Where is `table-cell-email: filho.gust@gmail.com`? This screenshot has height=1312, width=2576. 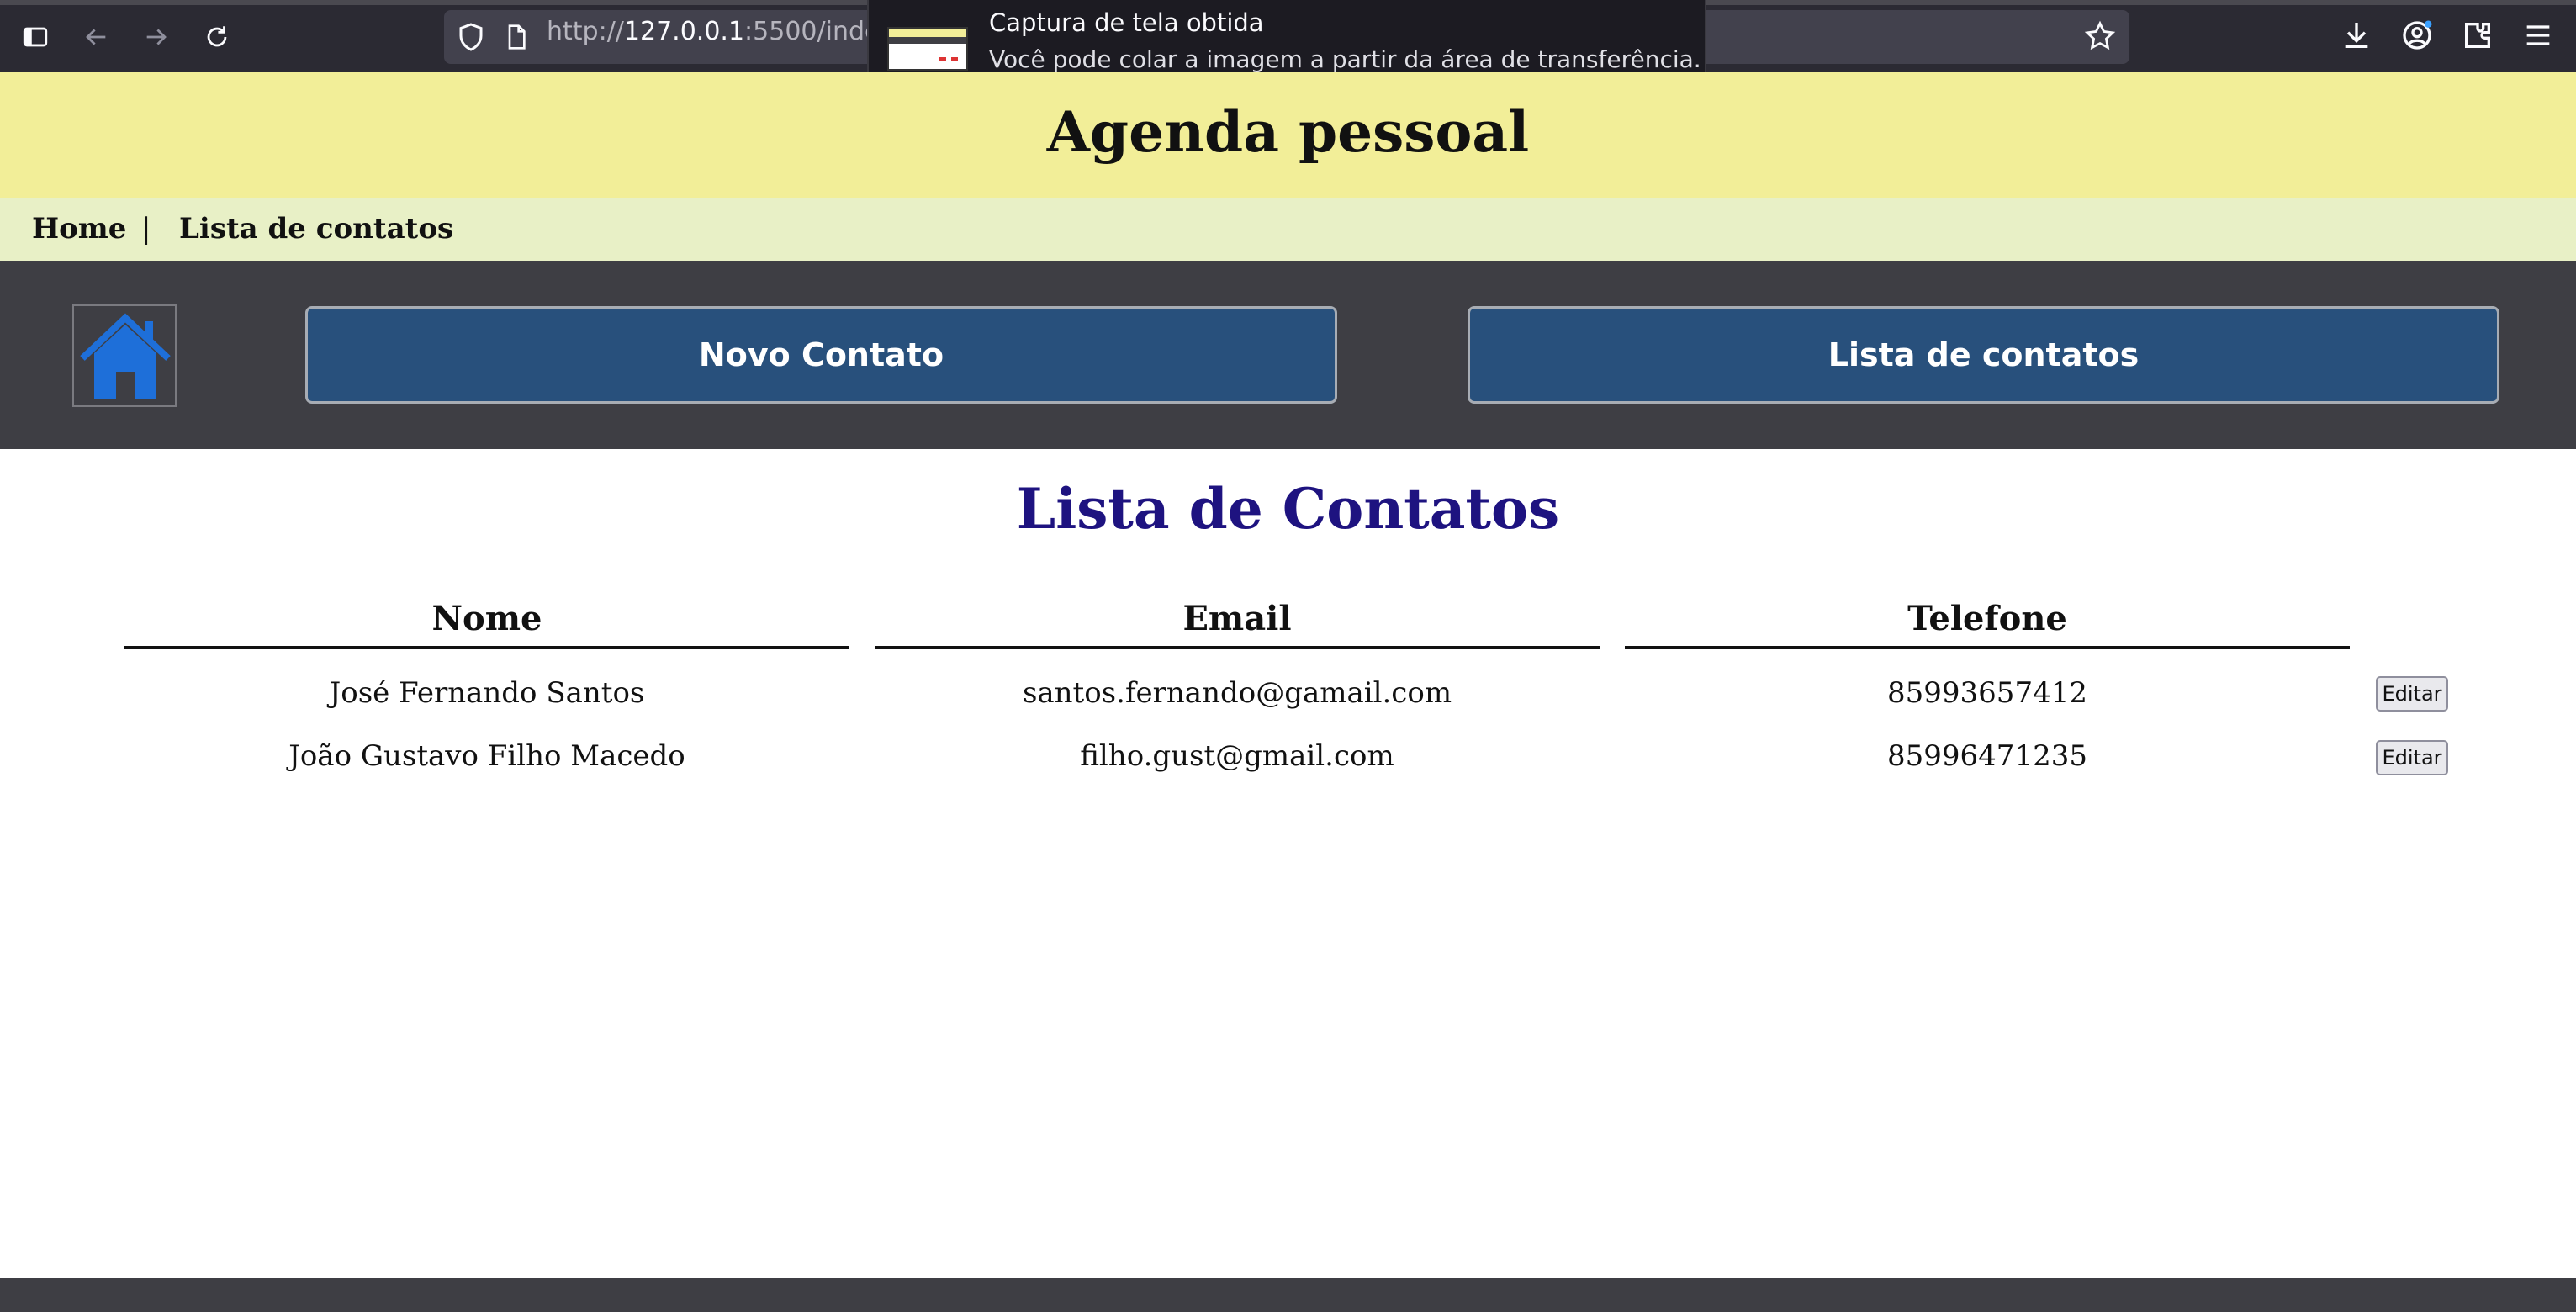 table-cell-email: filho.gust@gmail.com is located at coordinates (1237, 756).